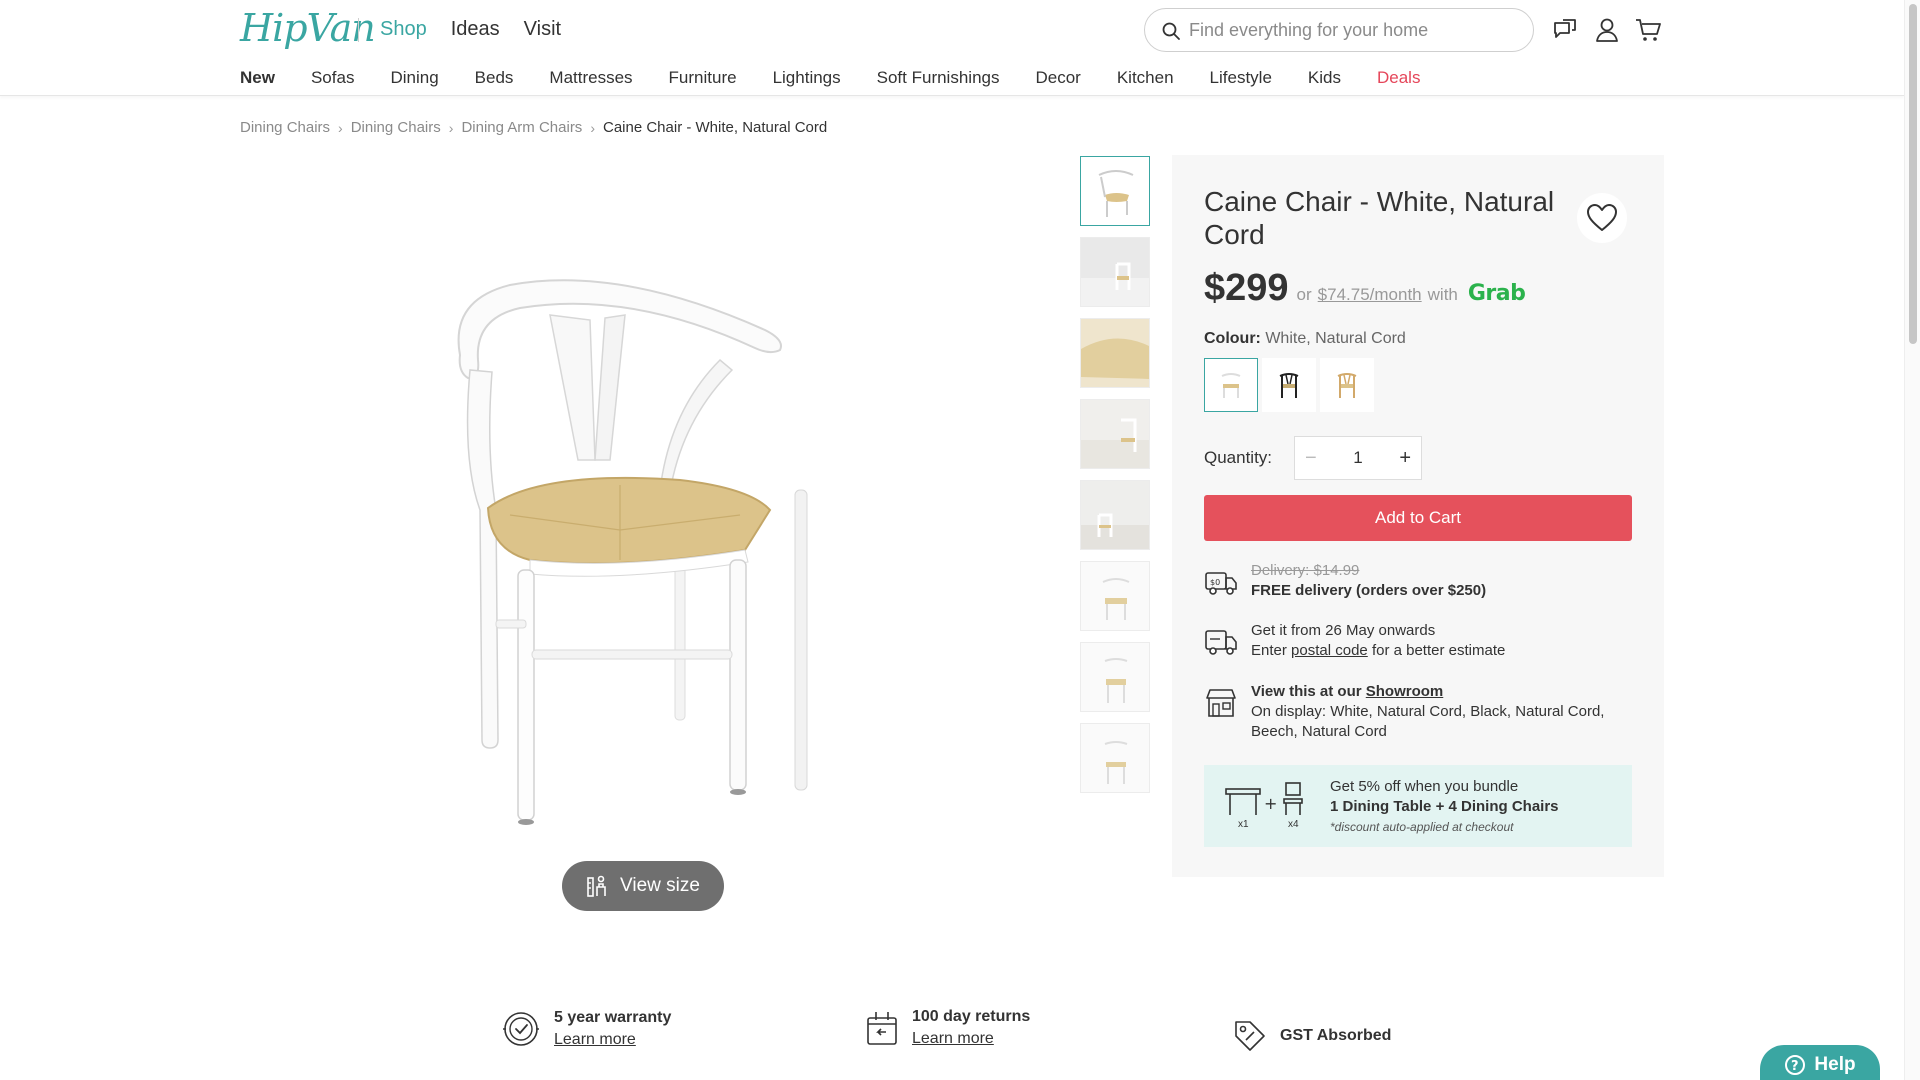 The height and width of the screenshot is (1080, 1920). What do you see at coordinates (1369, 590) in the screenshot?
I see `free-delivery-text: FREE delivery (orders over $250)` at bounding box center [1369, 590].